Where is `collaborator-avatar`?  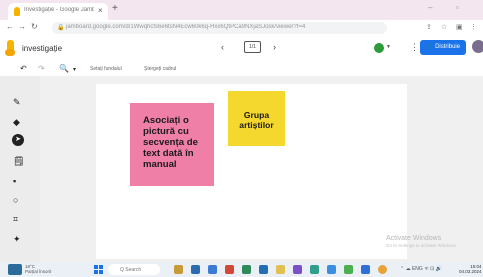
collaborator-avatar is located at coordinates (379, 48).